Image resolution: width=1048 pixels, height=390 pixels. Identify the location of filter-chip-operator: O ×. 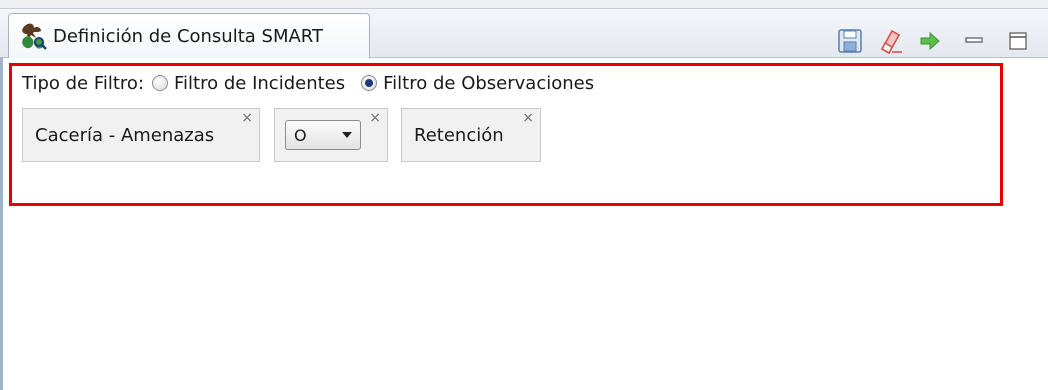
(331, 135).